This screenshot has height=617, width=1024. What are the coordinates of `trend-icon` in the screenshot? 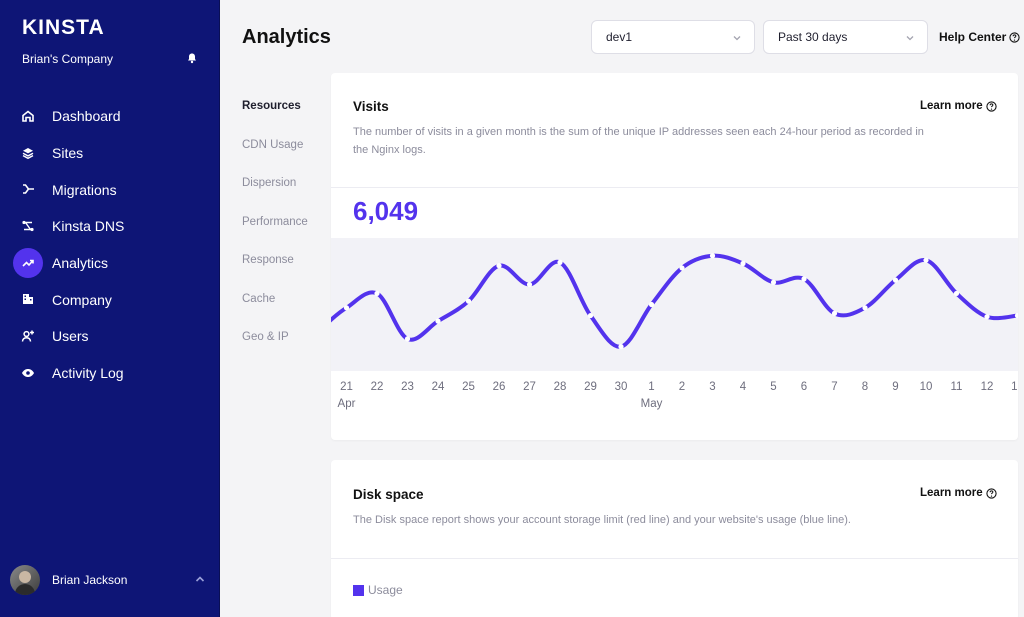 It's located at (28, 262).